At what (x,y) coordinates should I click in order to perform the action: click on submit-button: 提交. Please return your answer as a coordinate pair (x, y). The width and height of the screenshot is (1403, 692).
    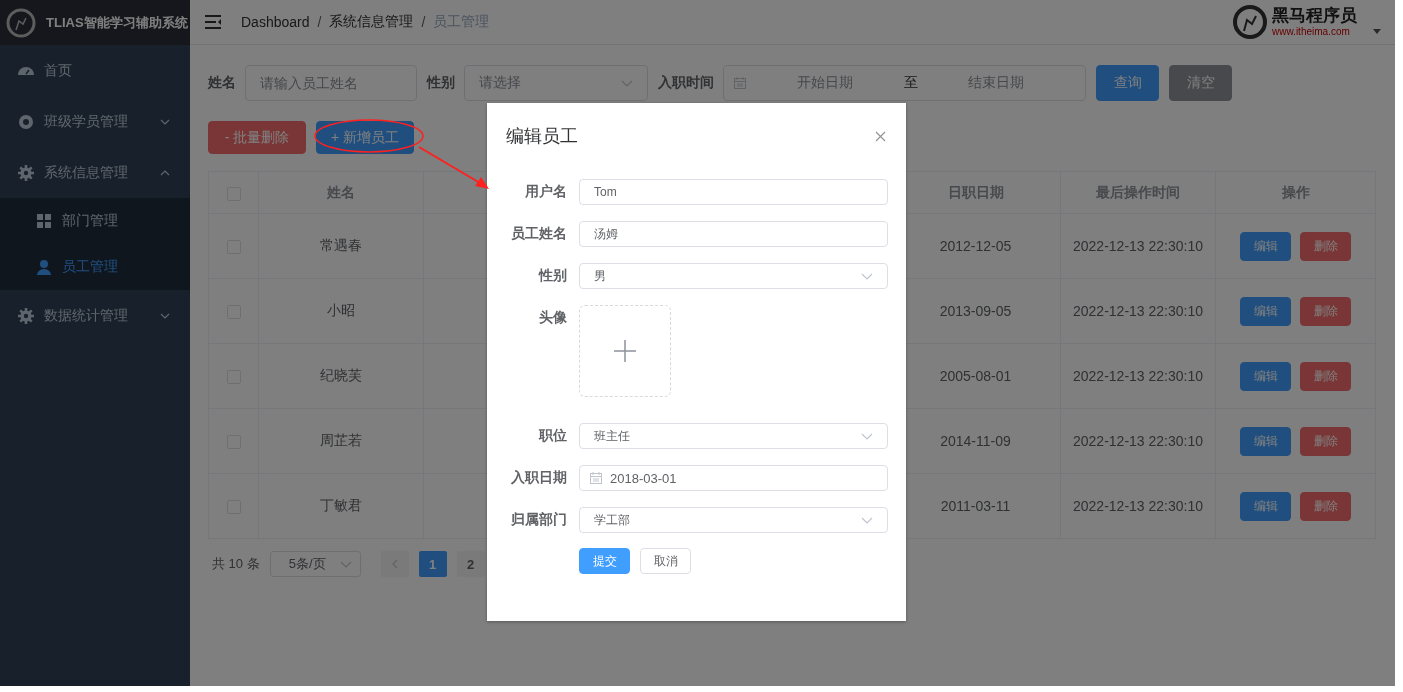
    Looking at the image, I should click on (604, 561).